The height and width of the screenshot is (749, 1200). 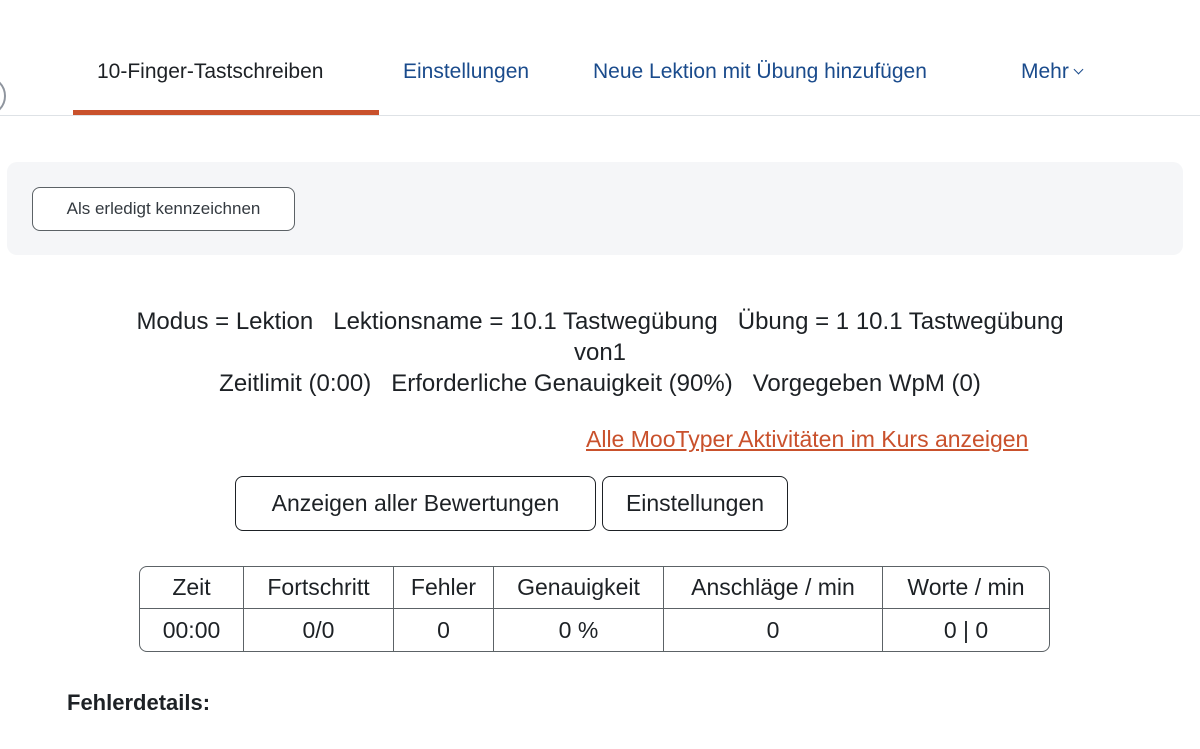 What do you see at coordinates (295, 383) in the screenshot?
I see `time-limit-info: Zeitlimit (0:00)` at bounding box center [295, 383].